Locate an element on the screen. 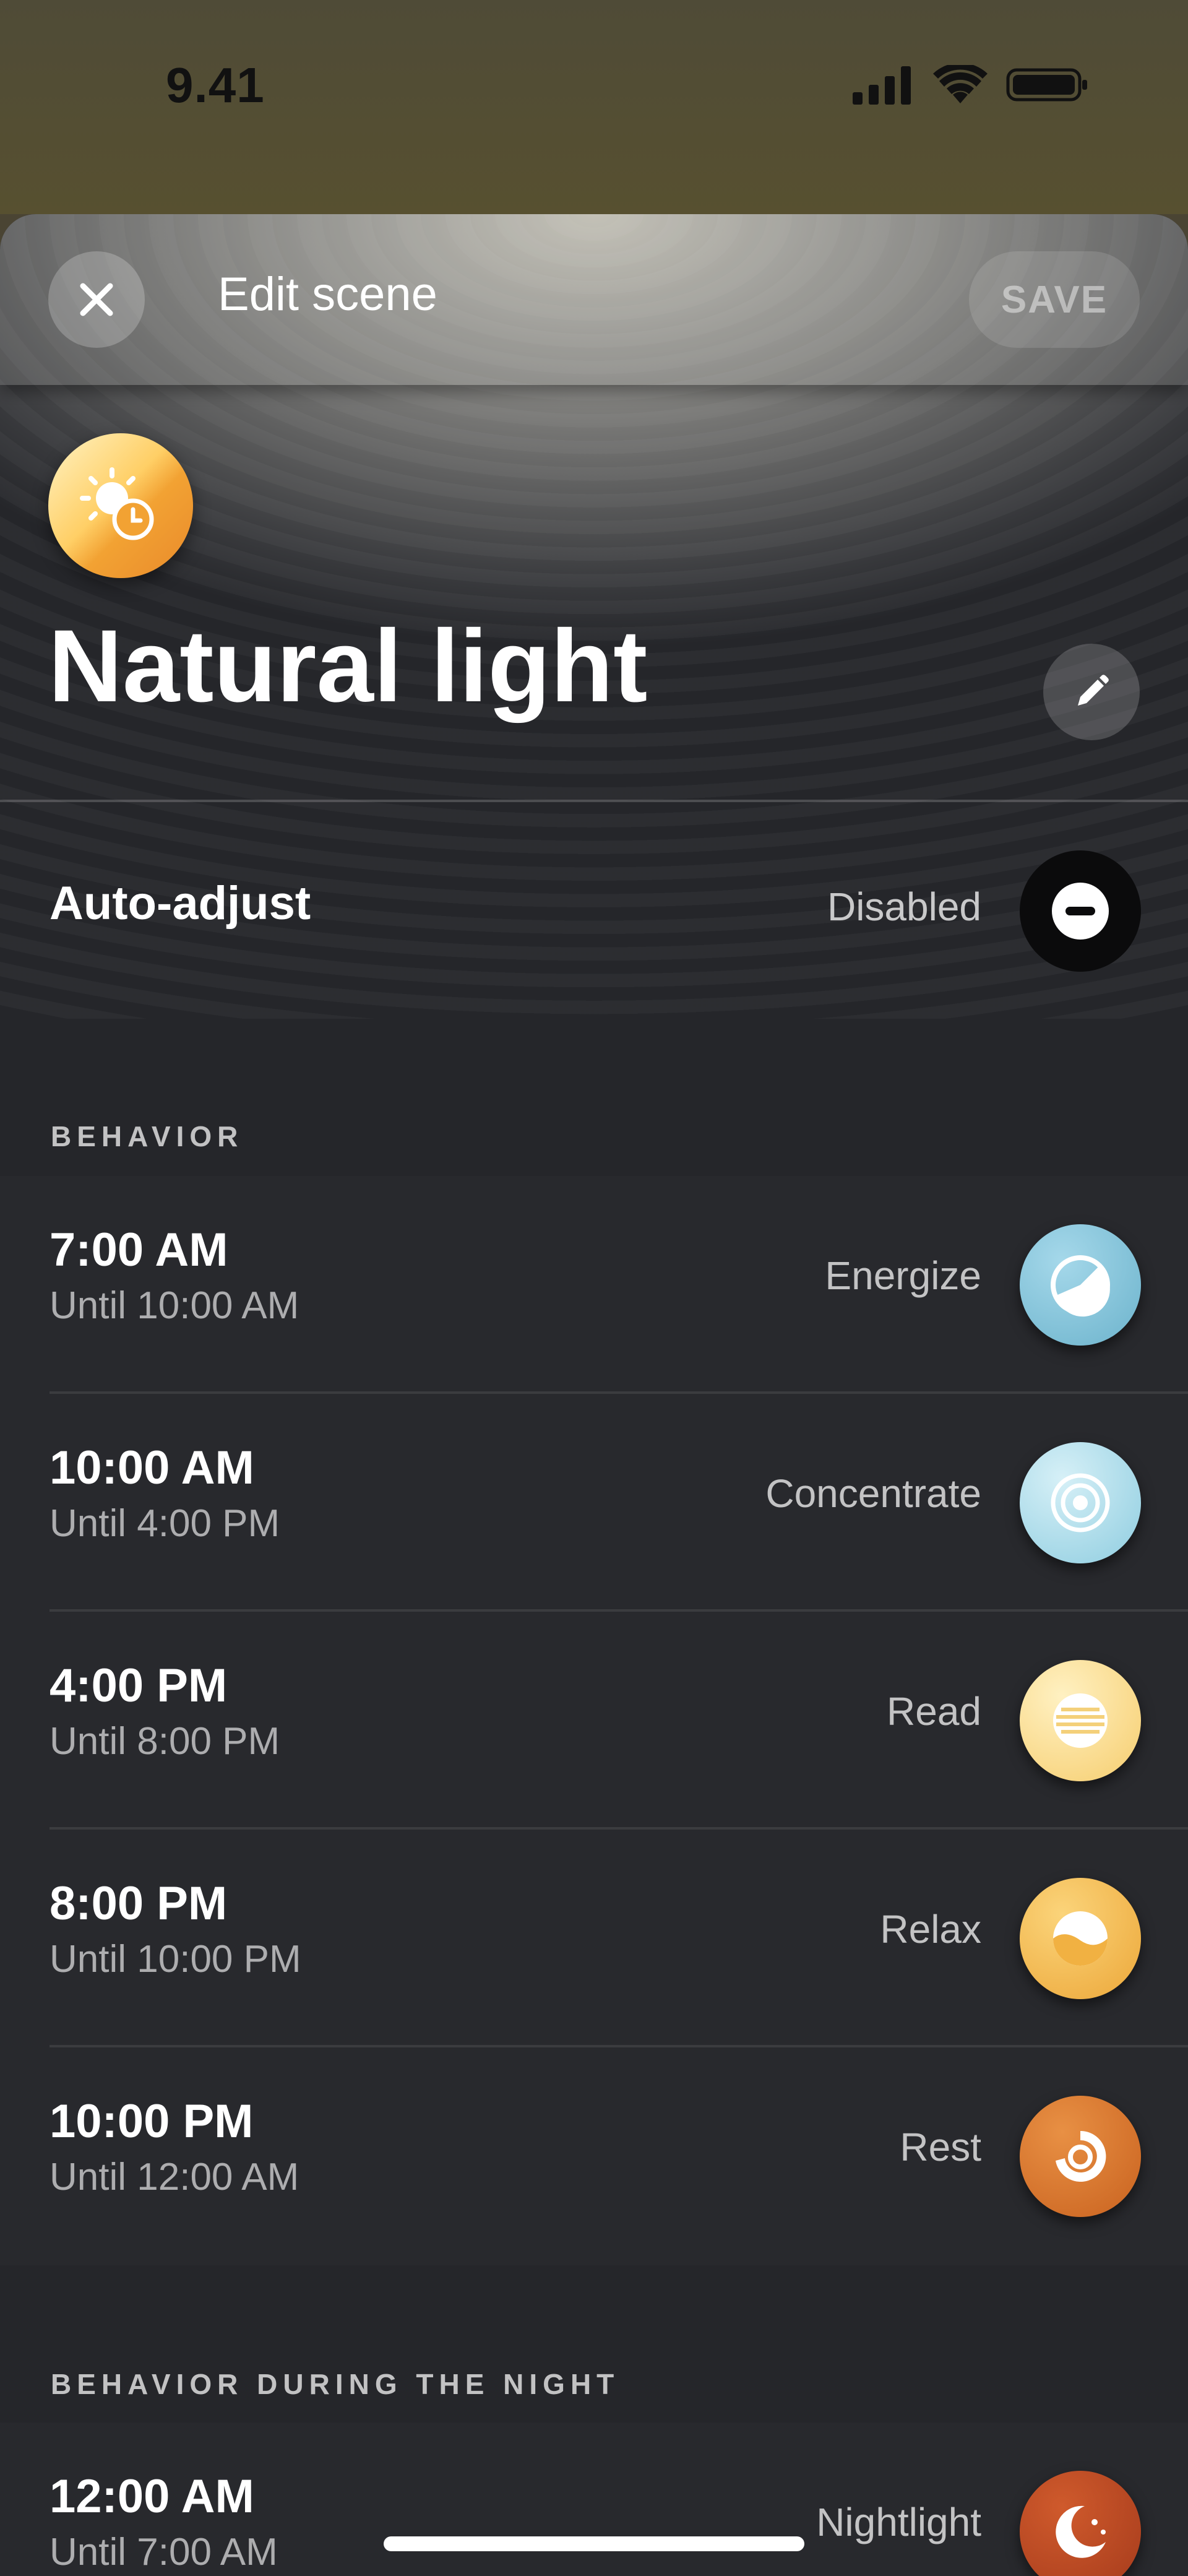 The image size is (1188, 2576). close-button is located at coordinates (96, 299).